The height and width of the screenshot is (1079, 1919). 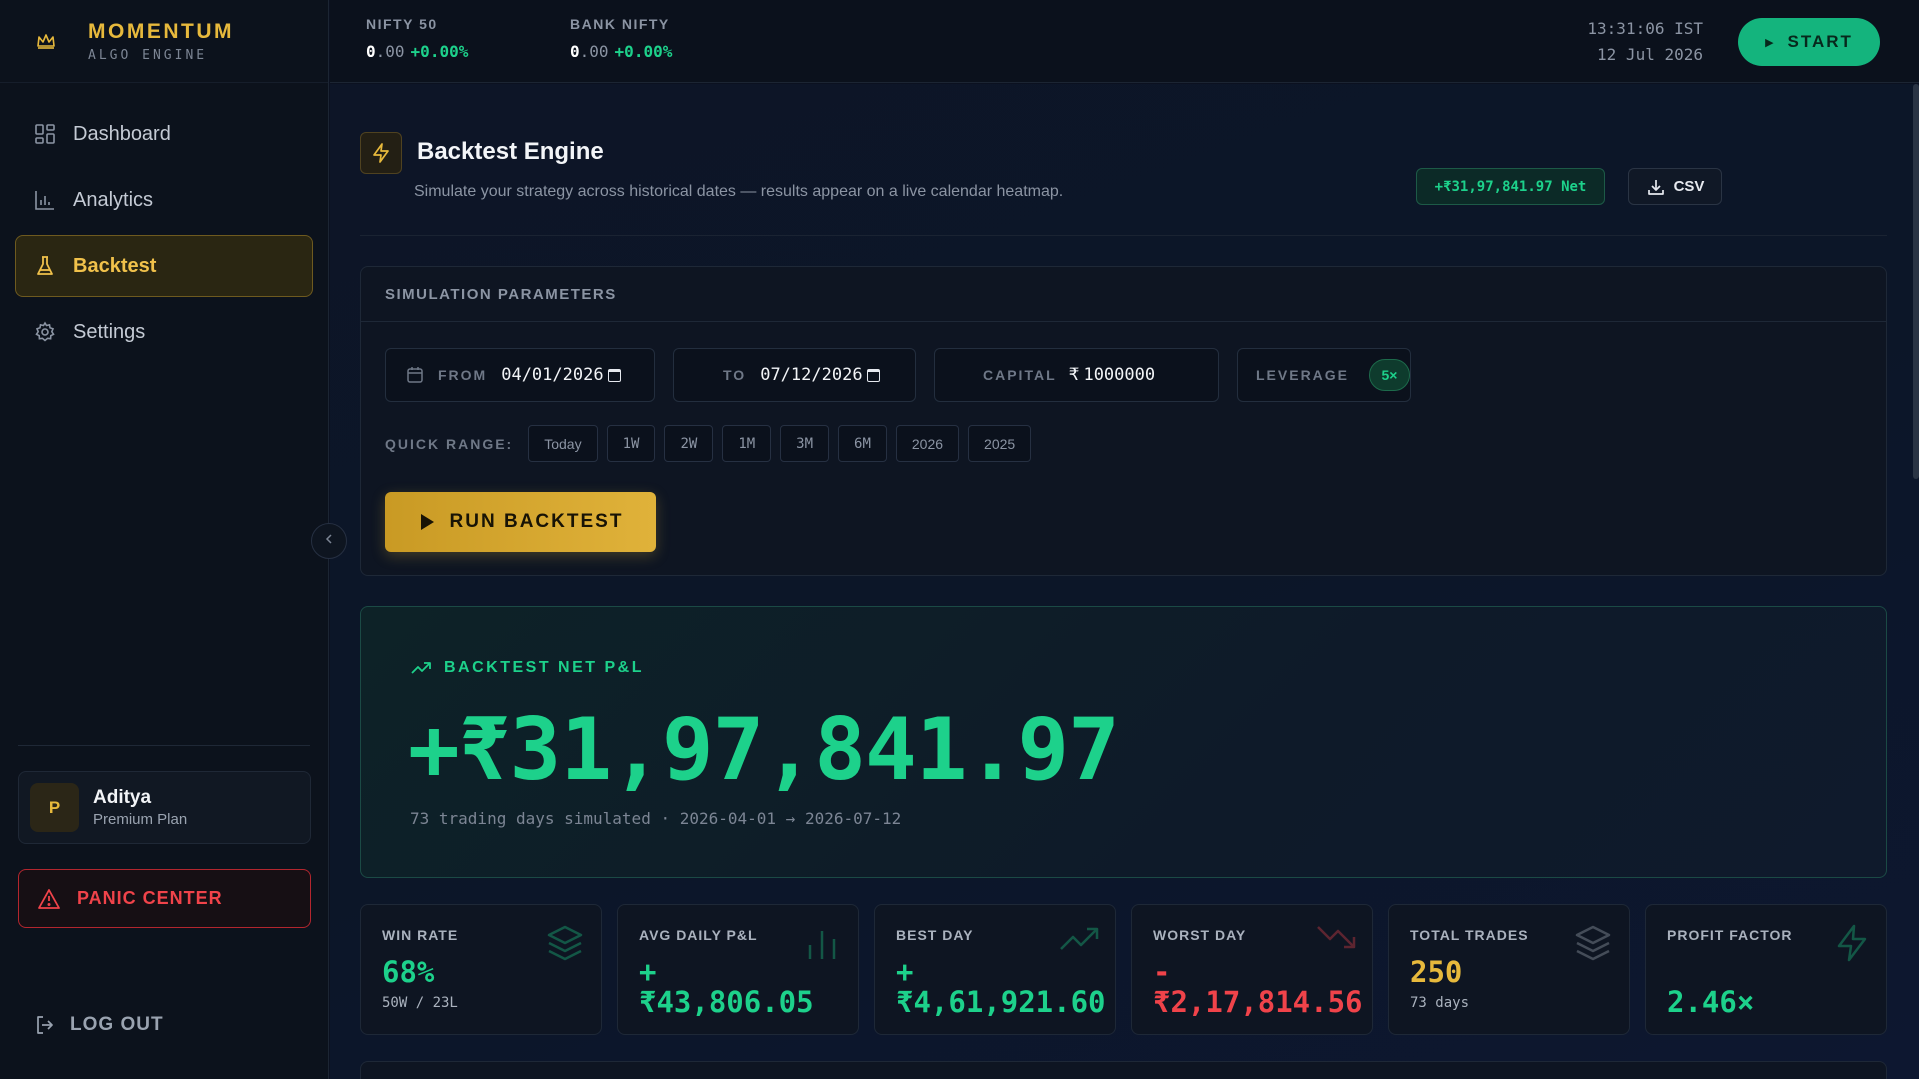 I want to click on logout-icon, so click(x=45, y=1025).